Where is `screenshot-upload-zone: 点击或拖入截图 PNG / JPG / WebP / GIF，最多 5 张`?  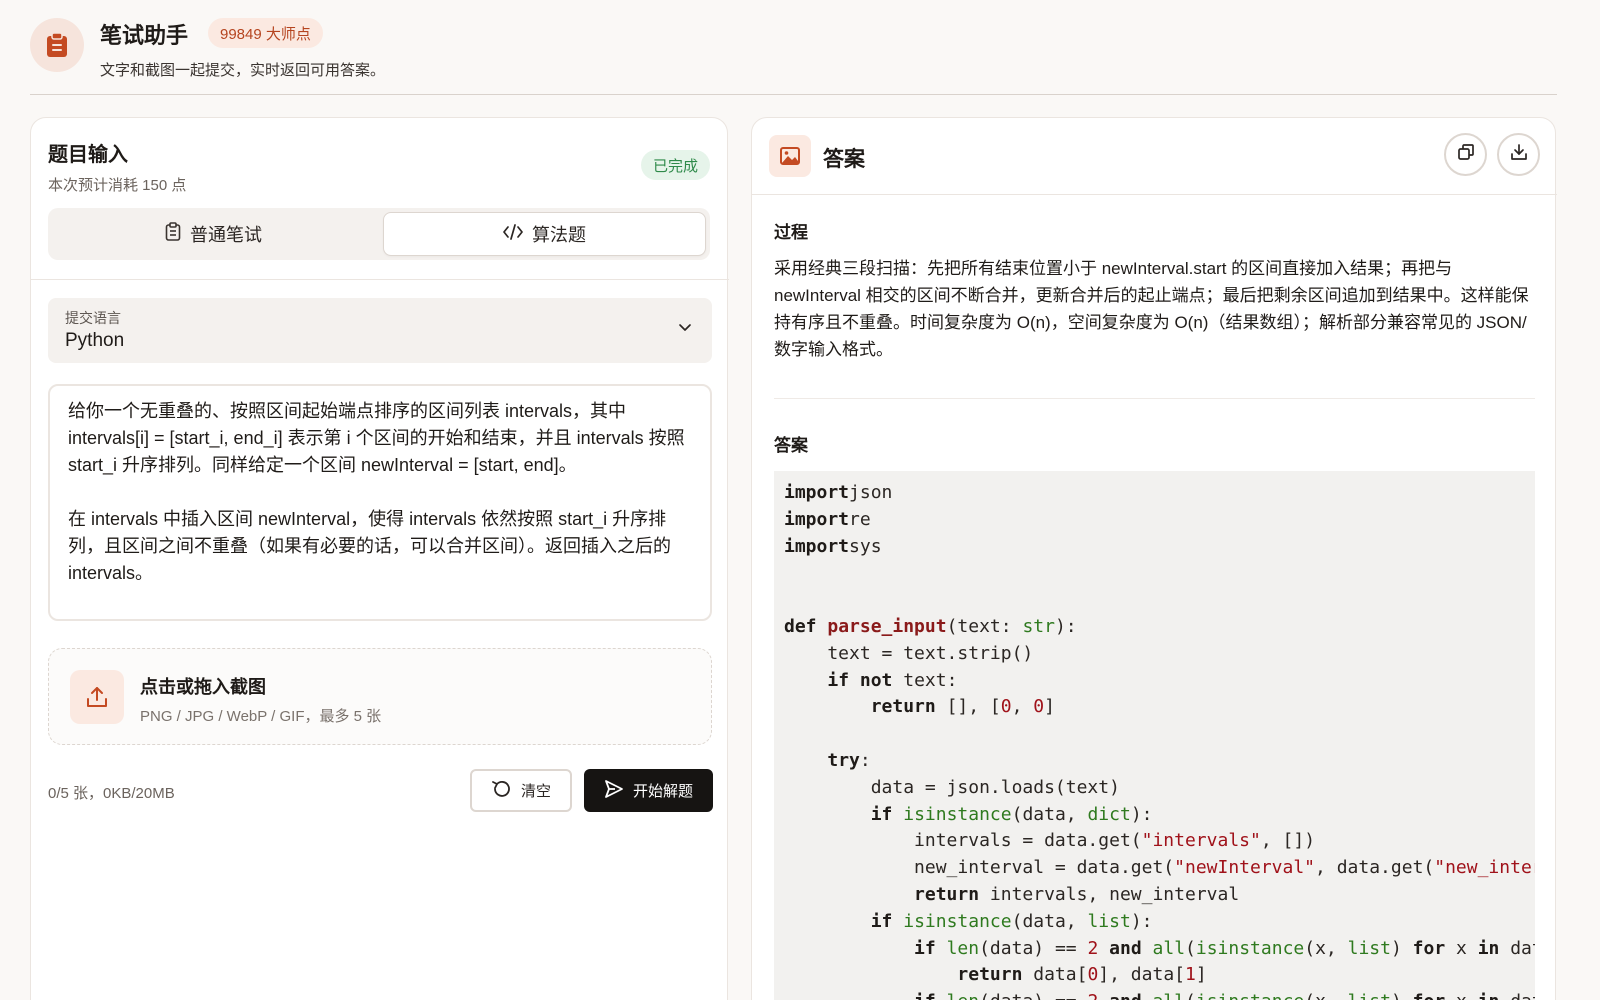 screenshot-upload-zone: 点击或拖入截图 PNG / JPG / WebP / GIF，最多 5 张 is located at coordinates (380, 696).